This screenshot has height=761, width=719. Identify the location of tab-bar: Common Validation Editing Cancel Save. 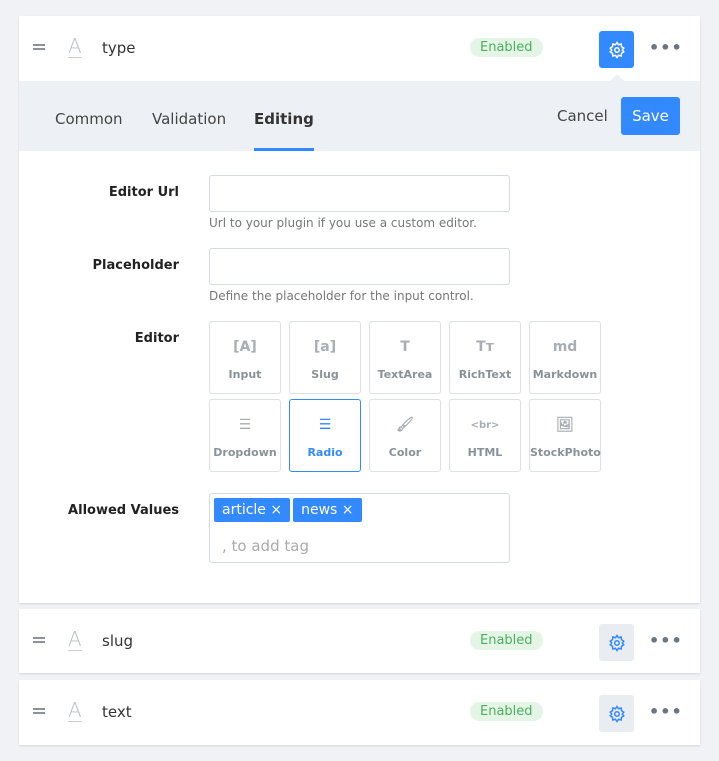
(359, 112).